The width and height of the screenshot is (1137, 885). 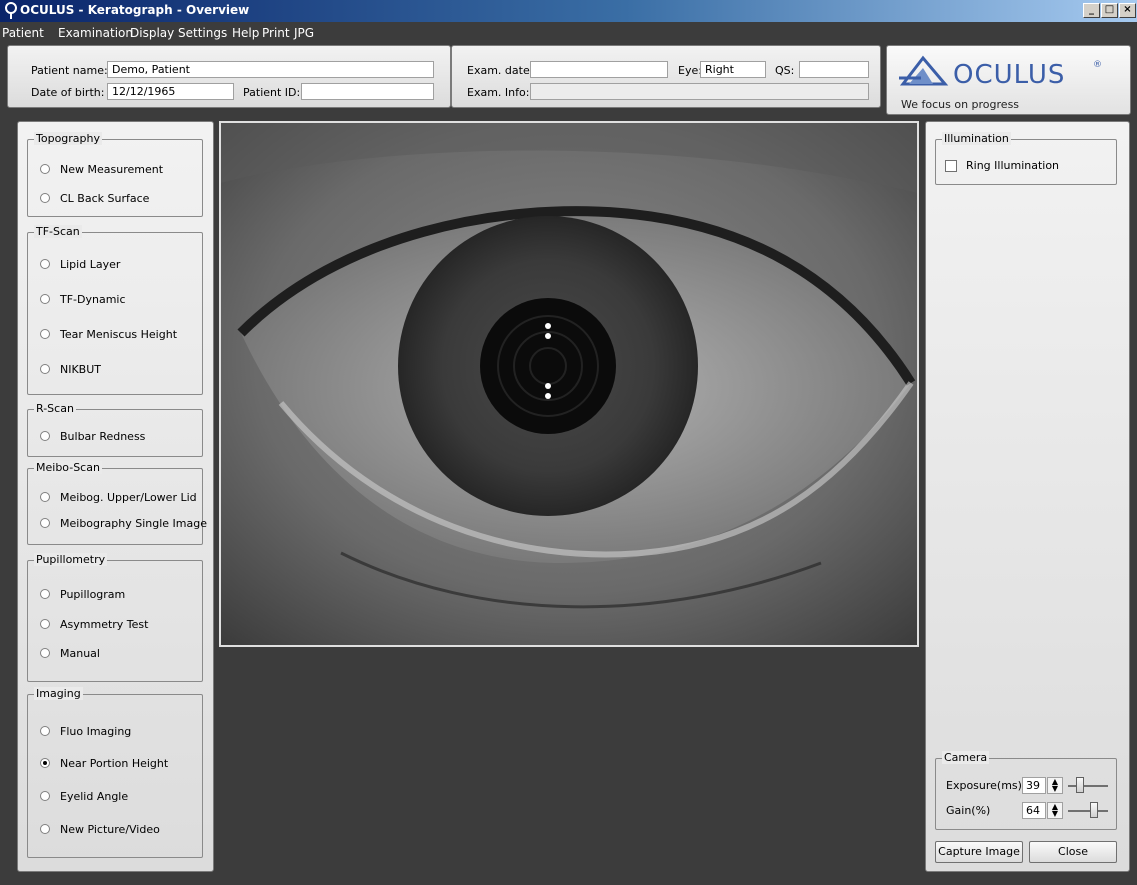 What do you see at coordinates (270, 69) in the screenshot?
I see `patient-name-field: Demo, Patient` at bounding box center [270, 69].